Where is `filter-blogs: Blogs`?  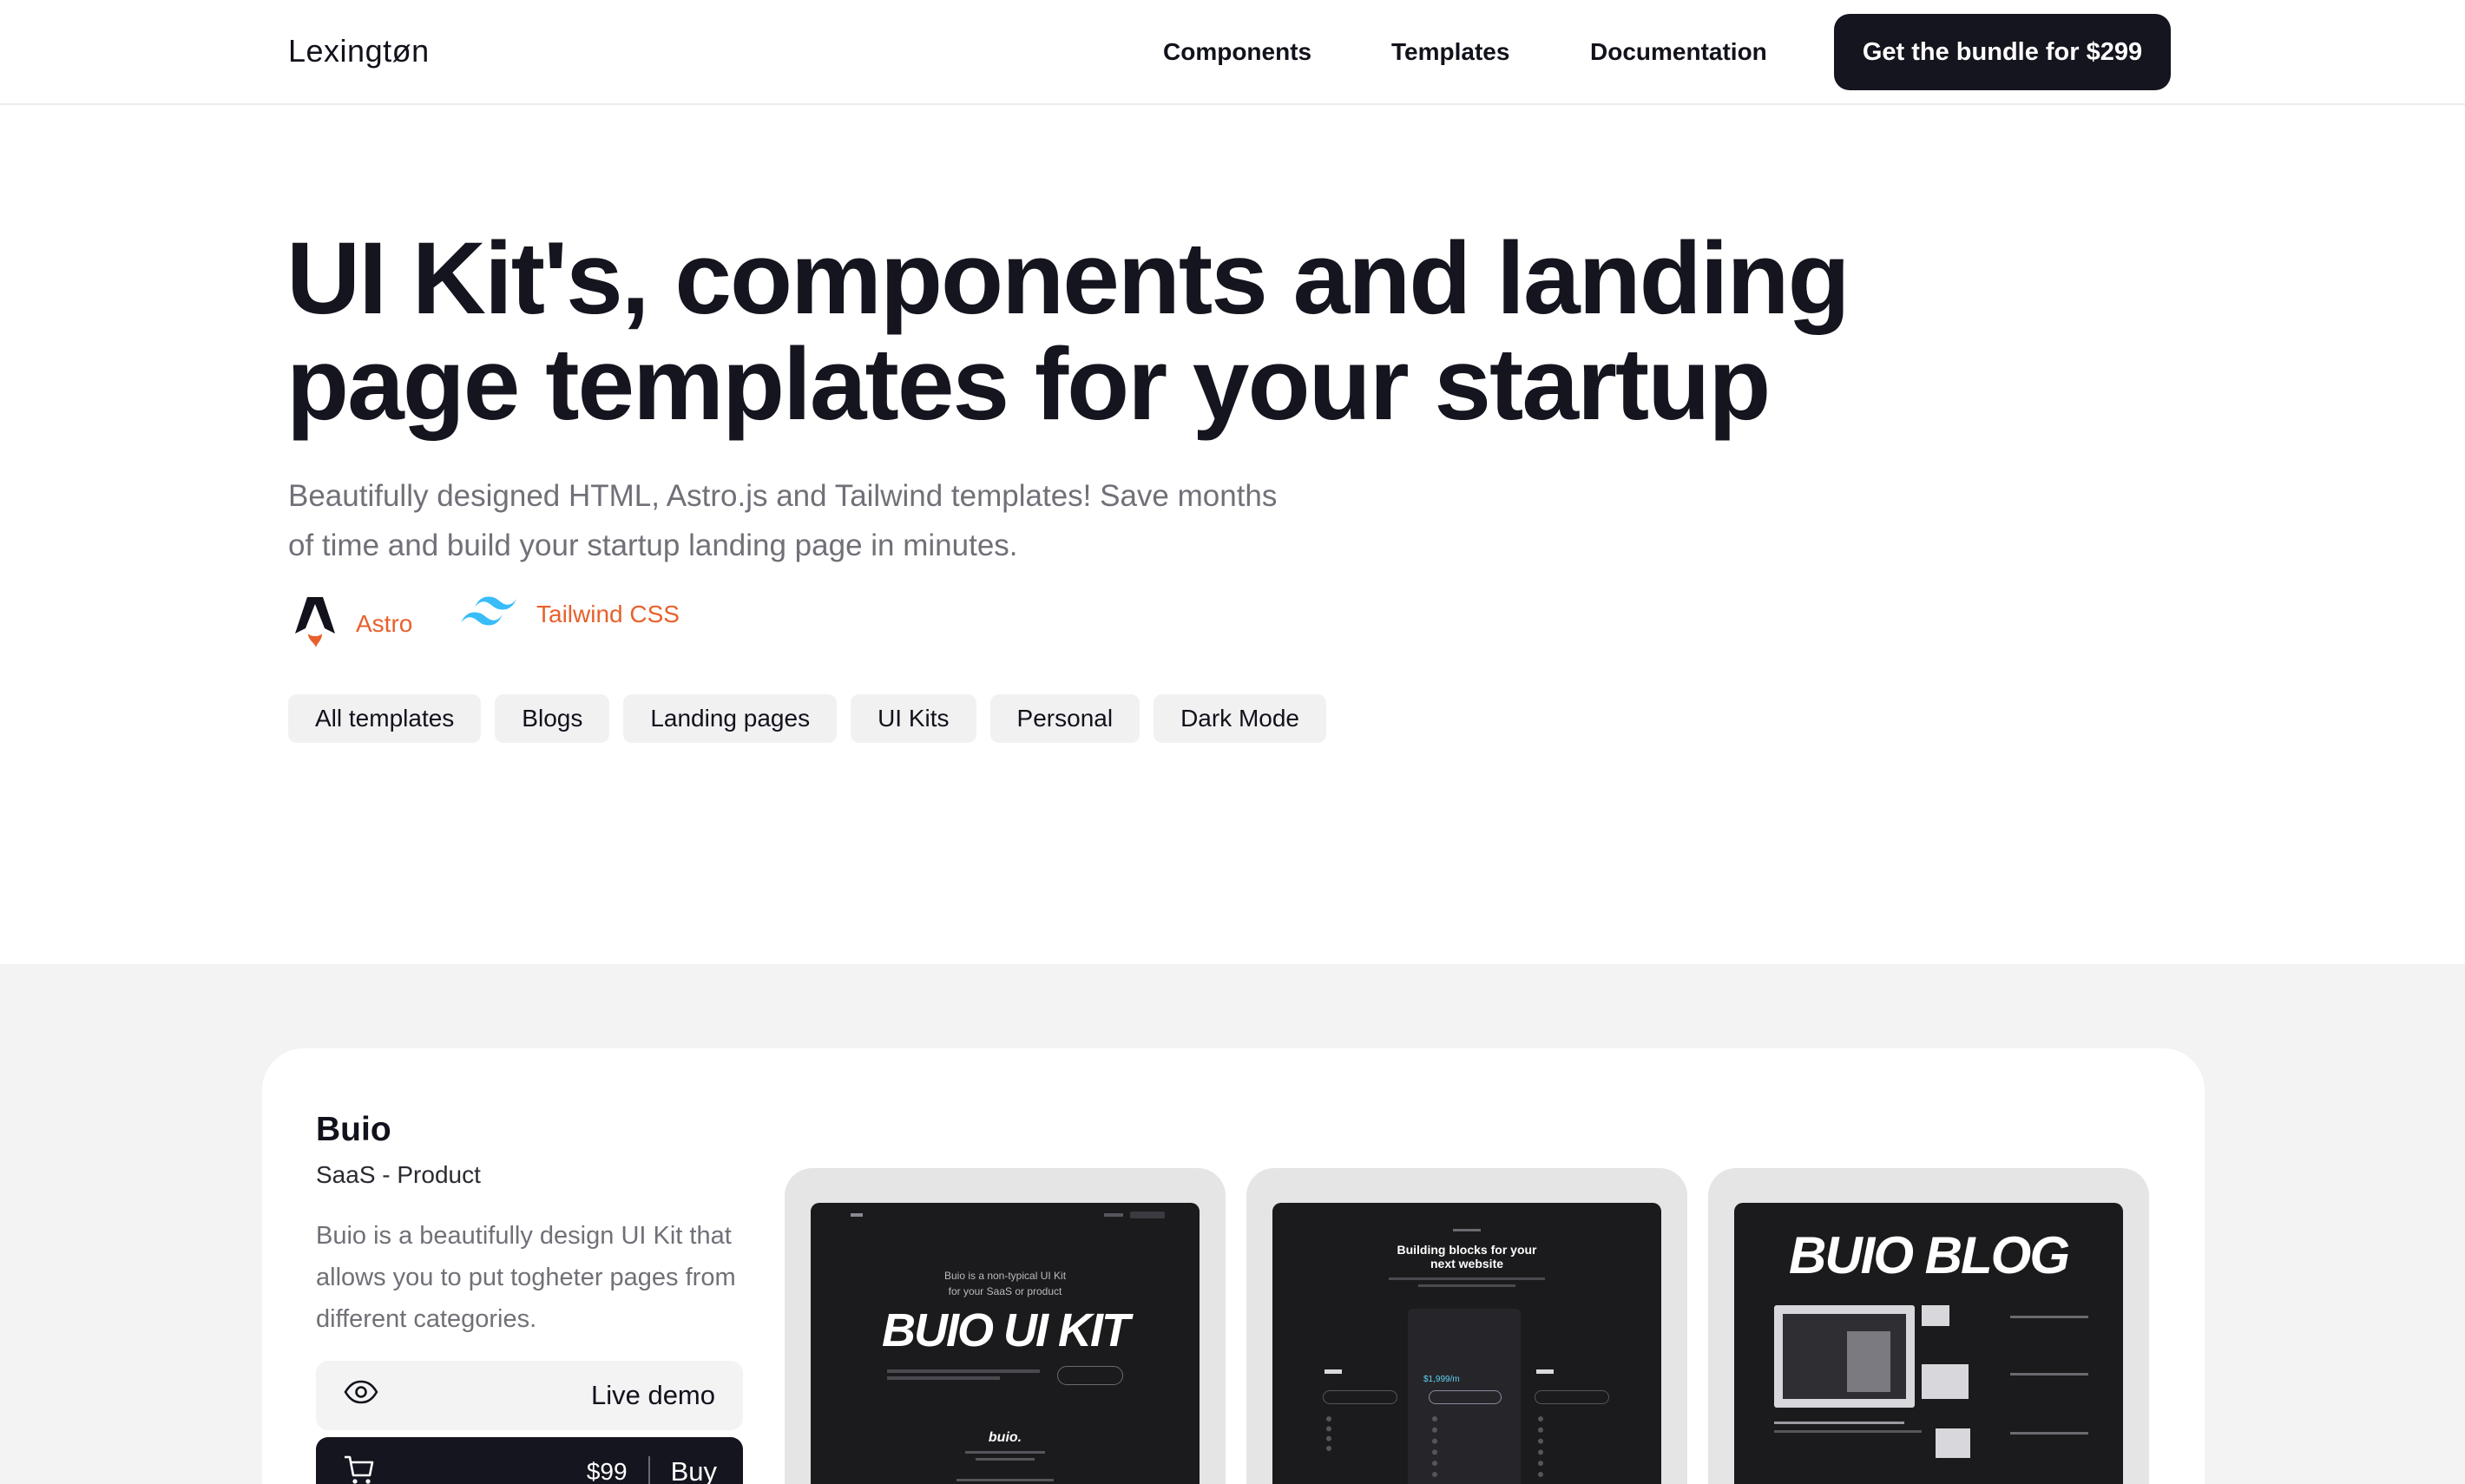 filter-blogs: Blogs is located at coordinates (552, 718).